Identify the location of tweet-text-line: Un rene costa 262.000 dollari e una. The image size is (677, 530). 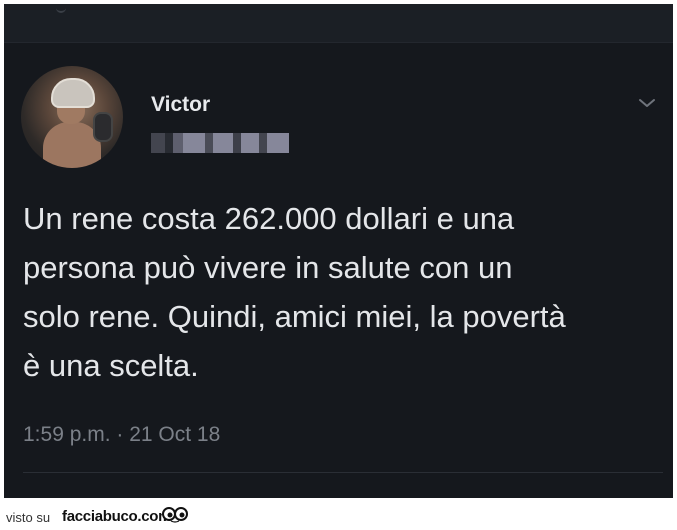
(269, 218).